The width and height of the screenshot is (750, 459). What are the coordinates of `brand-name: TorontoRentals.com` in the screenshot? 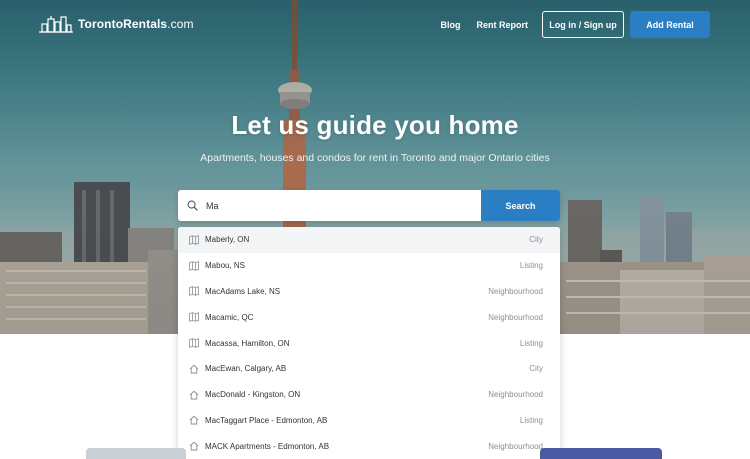 It's located at (136, 24).